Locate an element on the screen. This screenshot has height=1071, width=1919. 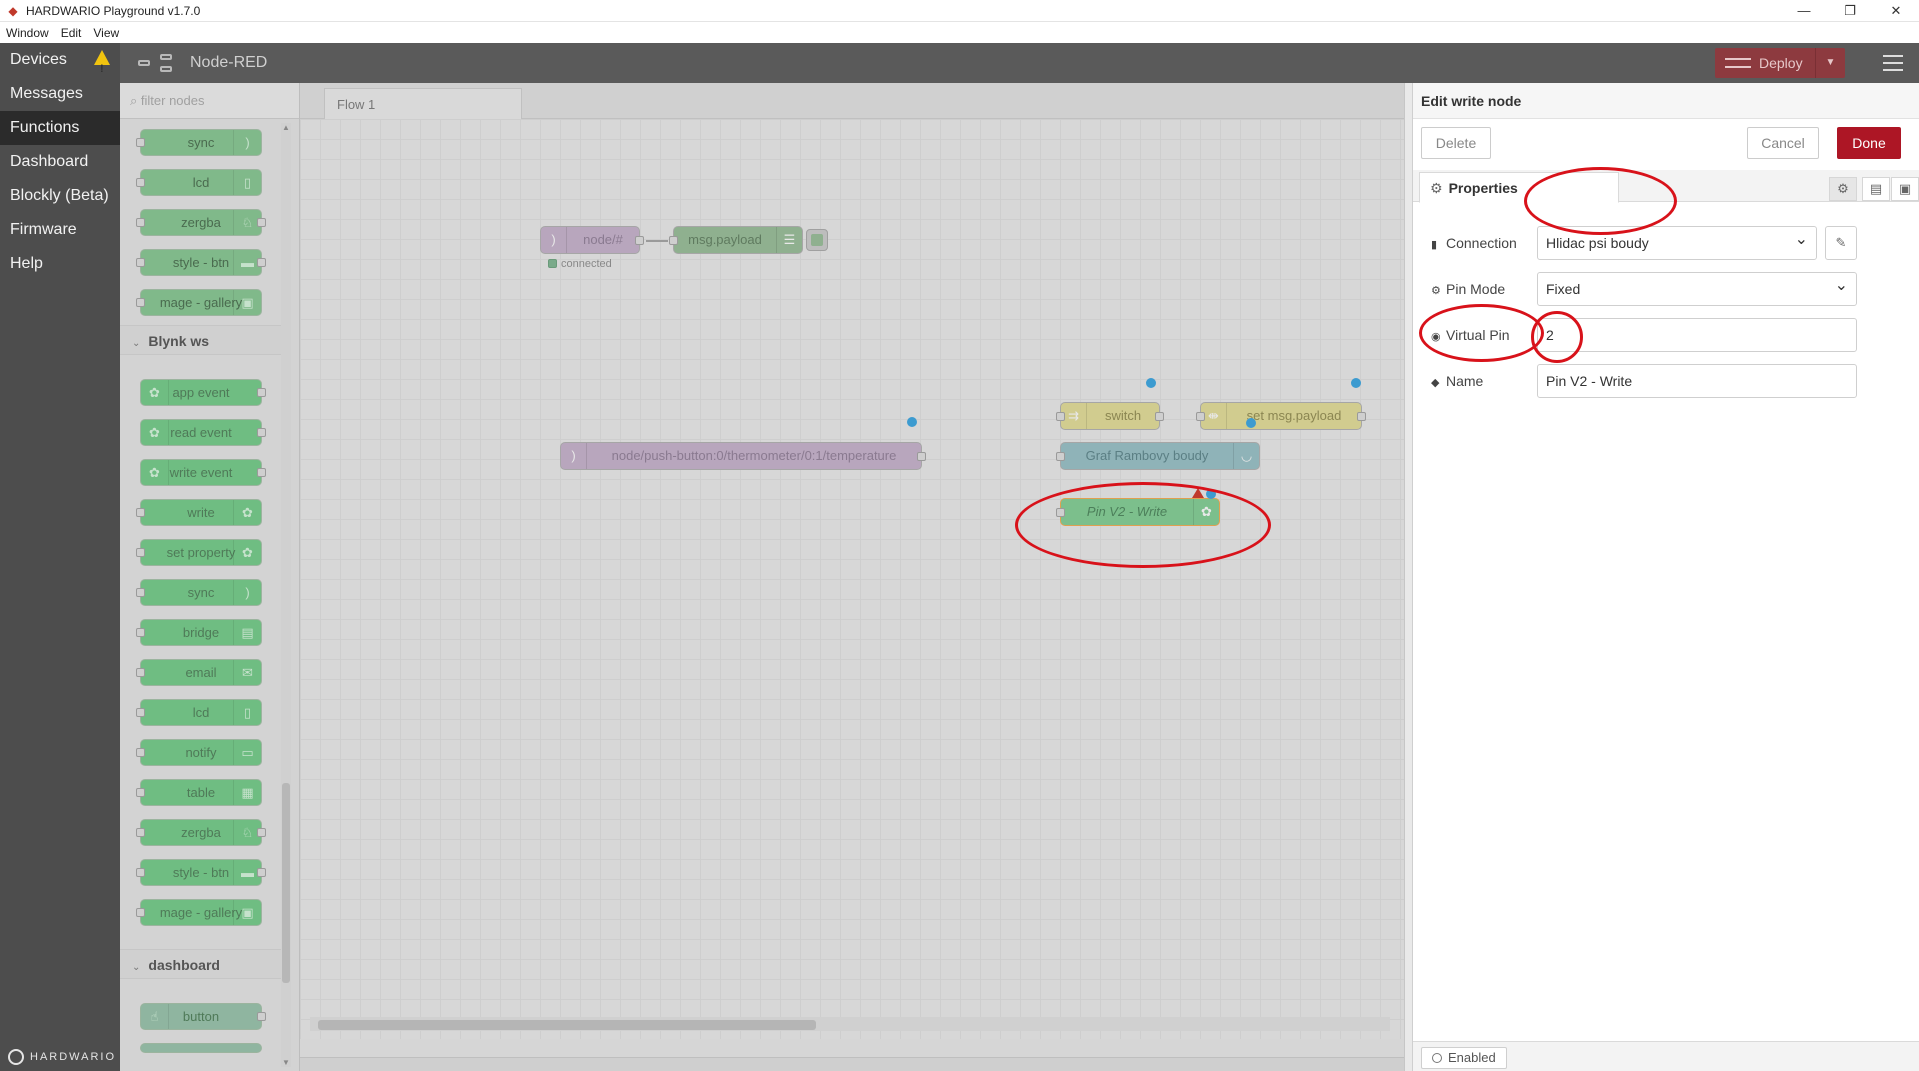
flow-node-label: set msg.payload is located at coordinates (1294, 415).